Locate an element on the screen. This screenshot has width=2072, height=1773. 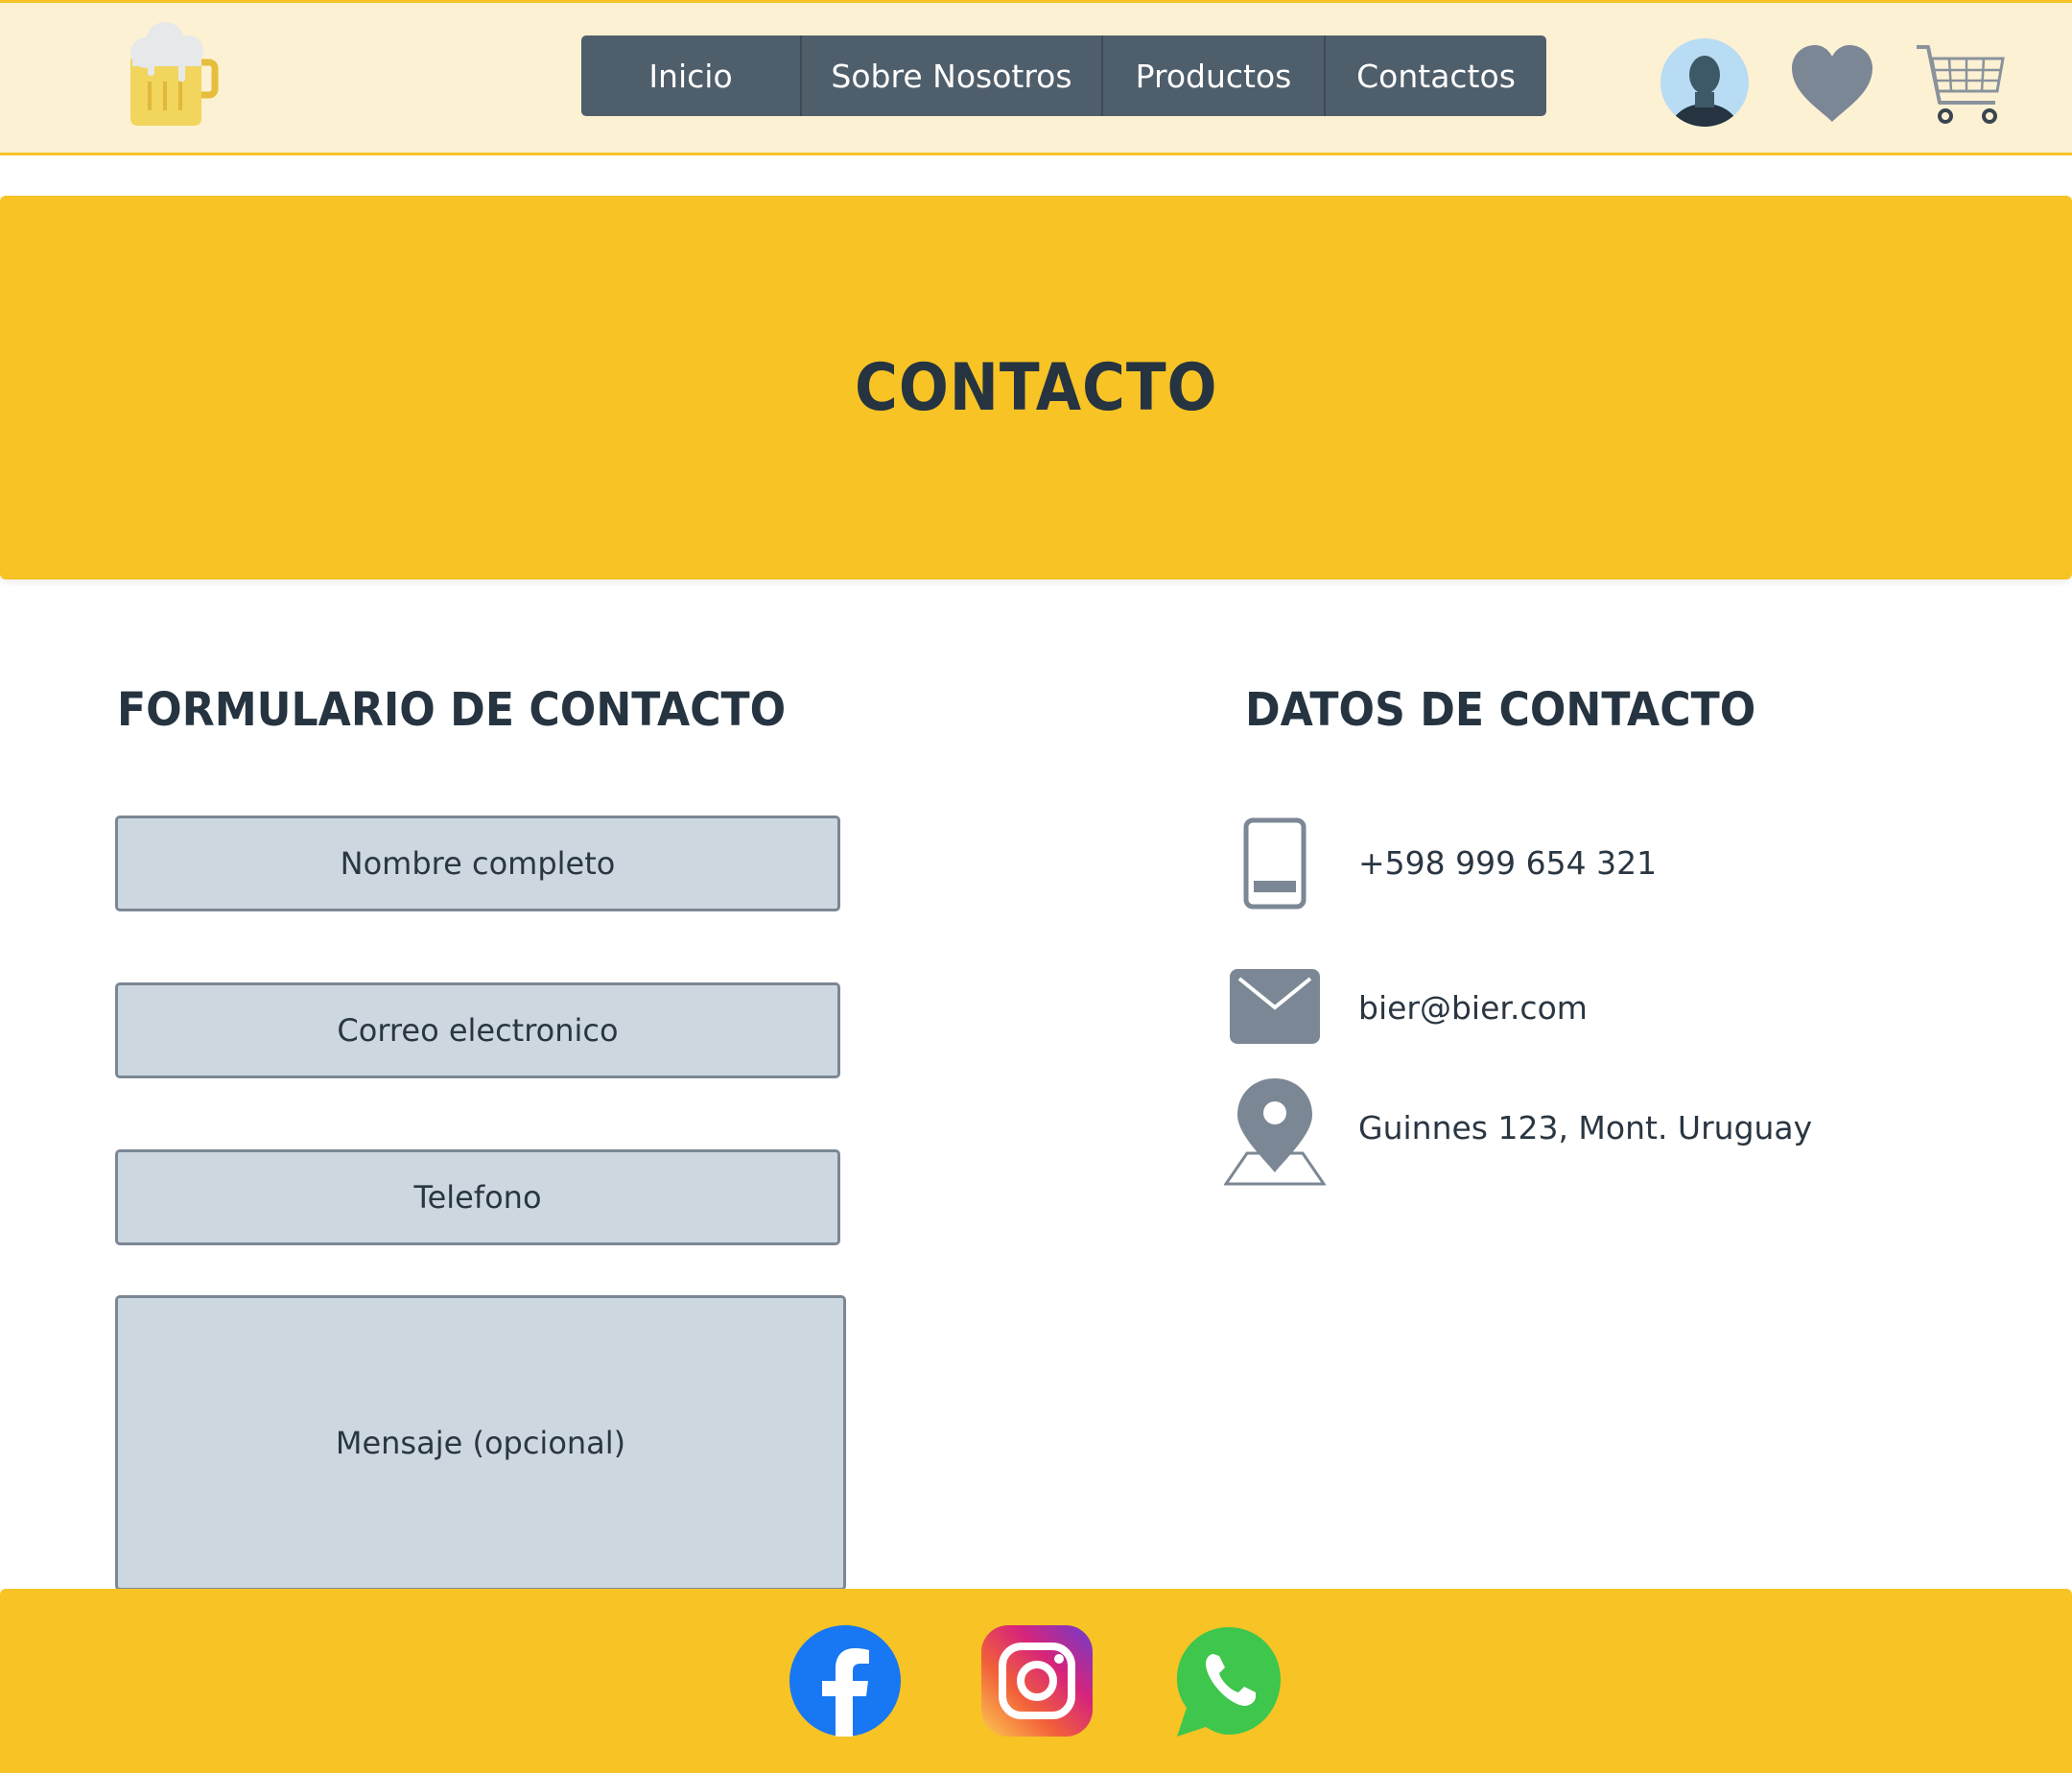
whatsapp-icon is located at coordinates (1228, 1680).